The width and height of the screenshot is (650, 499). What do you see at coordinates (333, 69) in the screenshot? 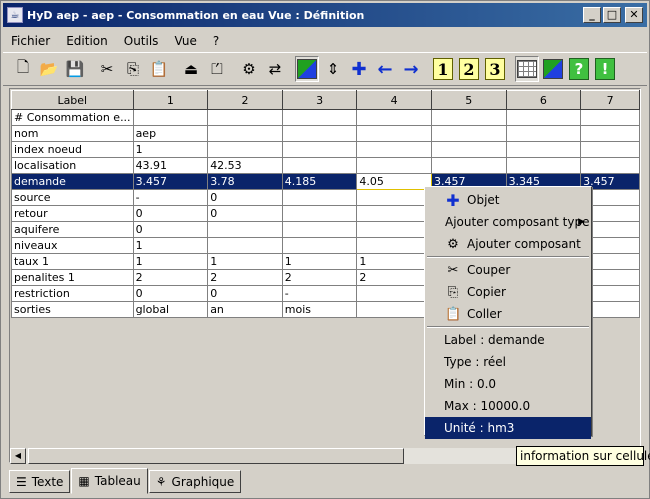
I see `expand-icon: ⇕` at bounding box center [333, 69].